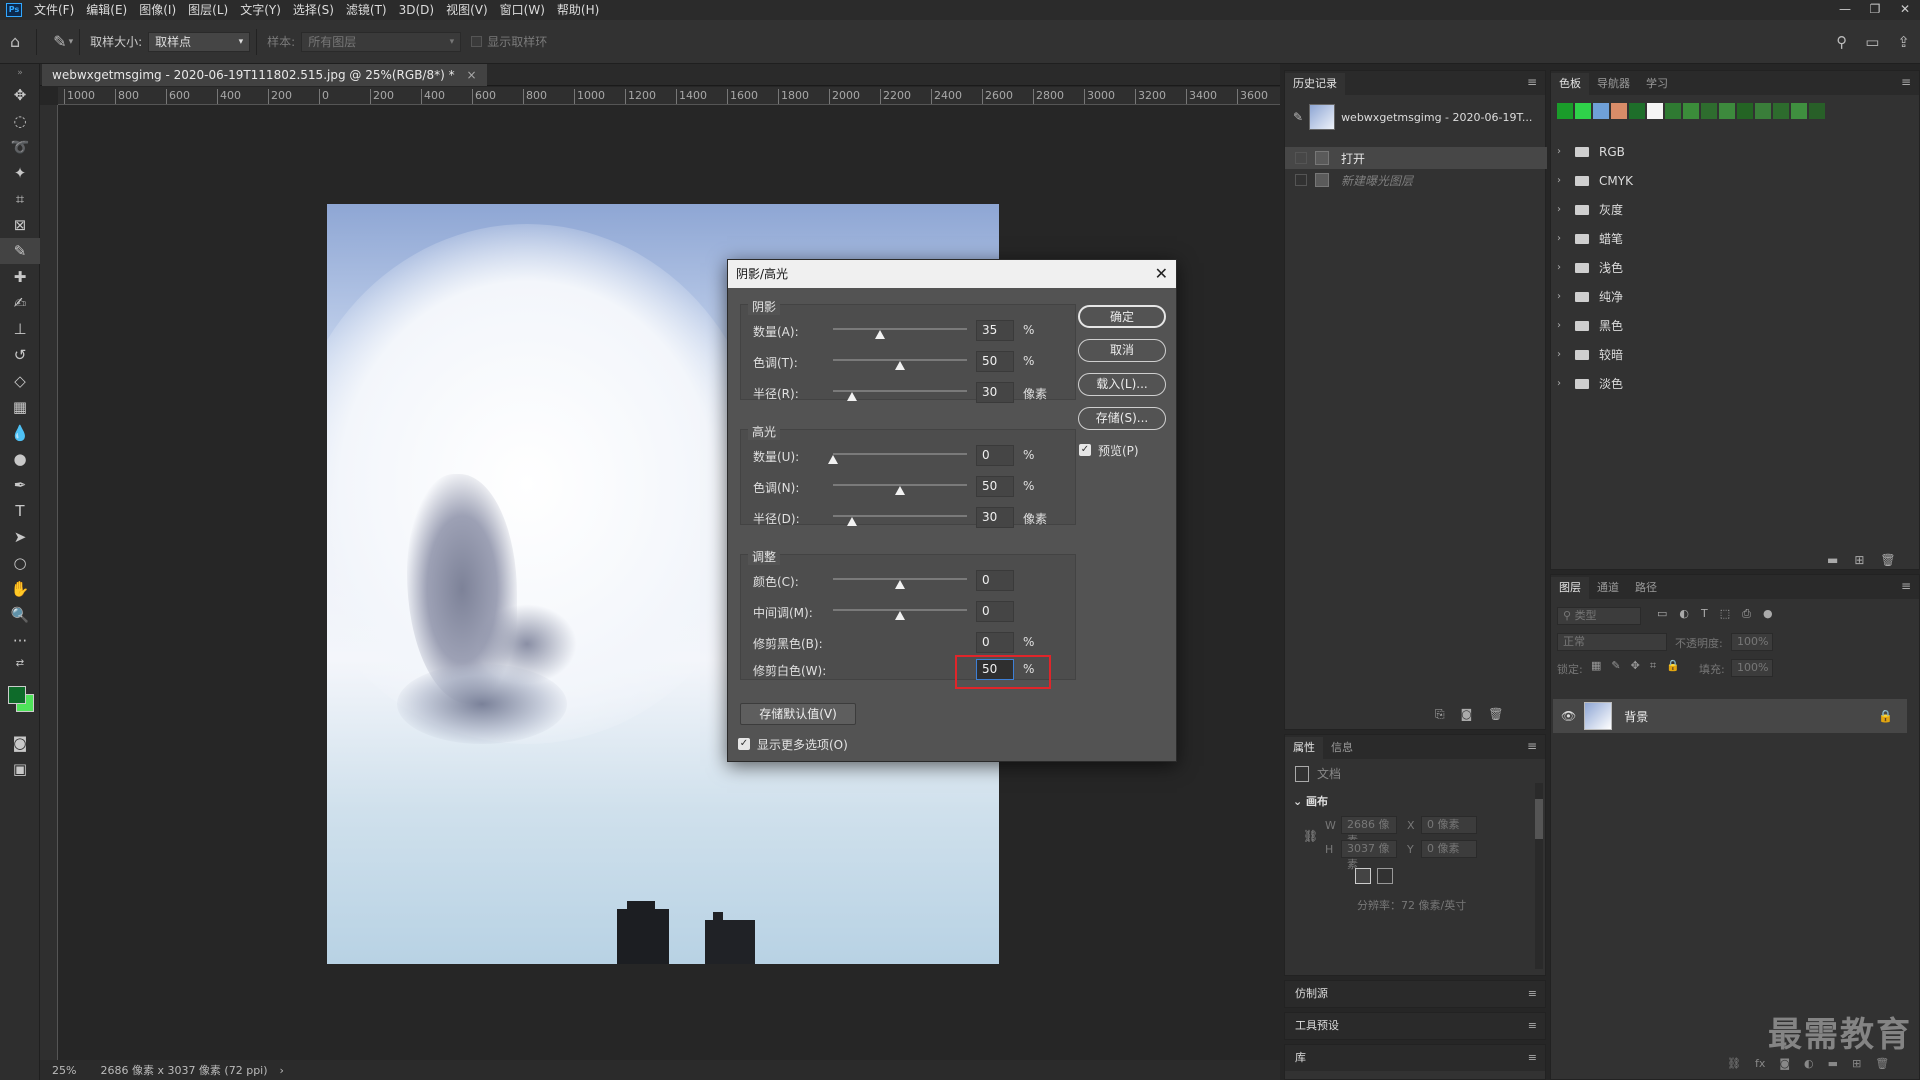 The width and height of the screenshot is (1920, 1080). What do you see at coordinates (1369, 831) in the screenshot?
I see `width-field: 2686 像素` at bounding box center [1369, 831].